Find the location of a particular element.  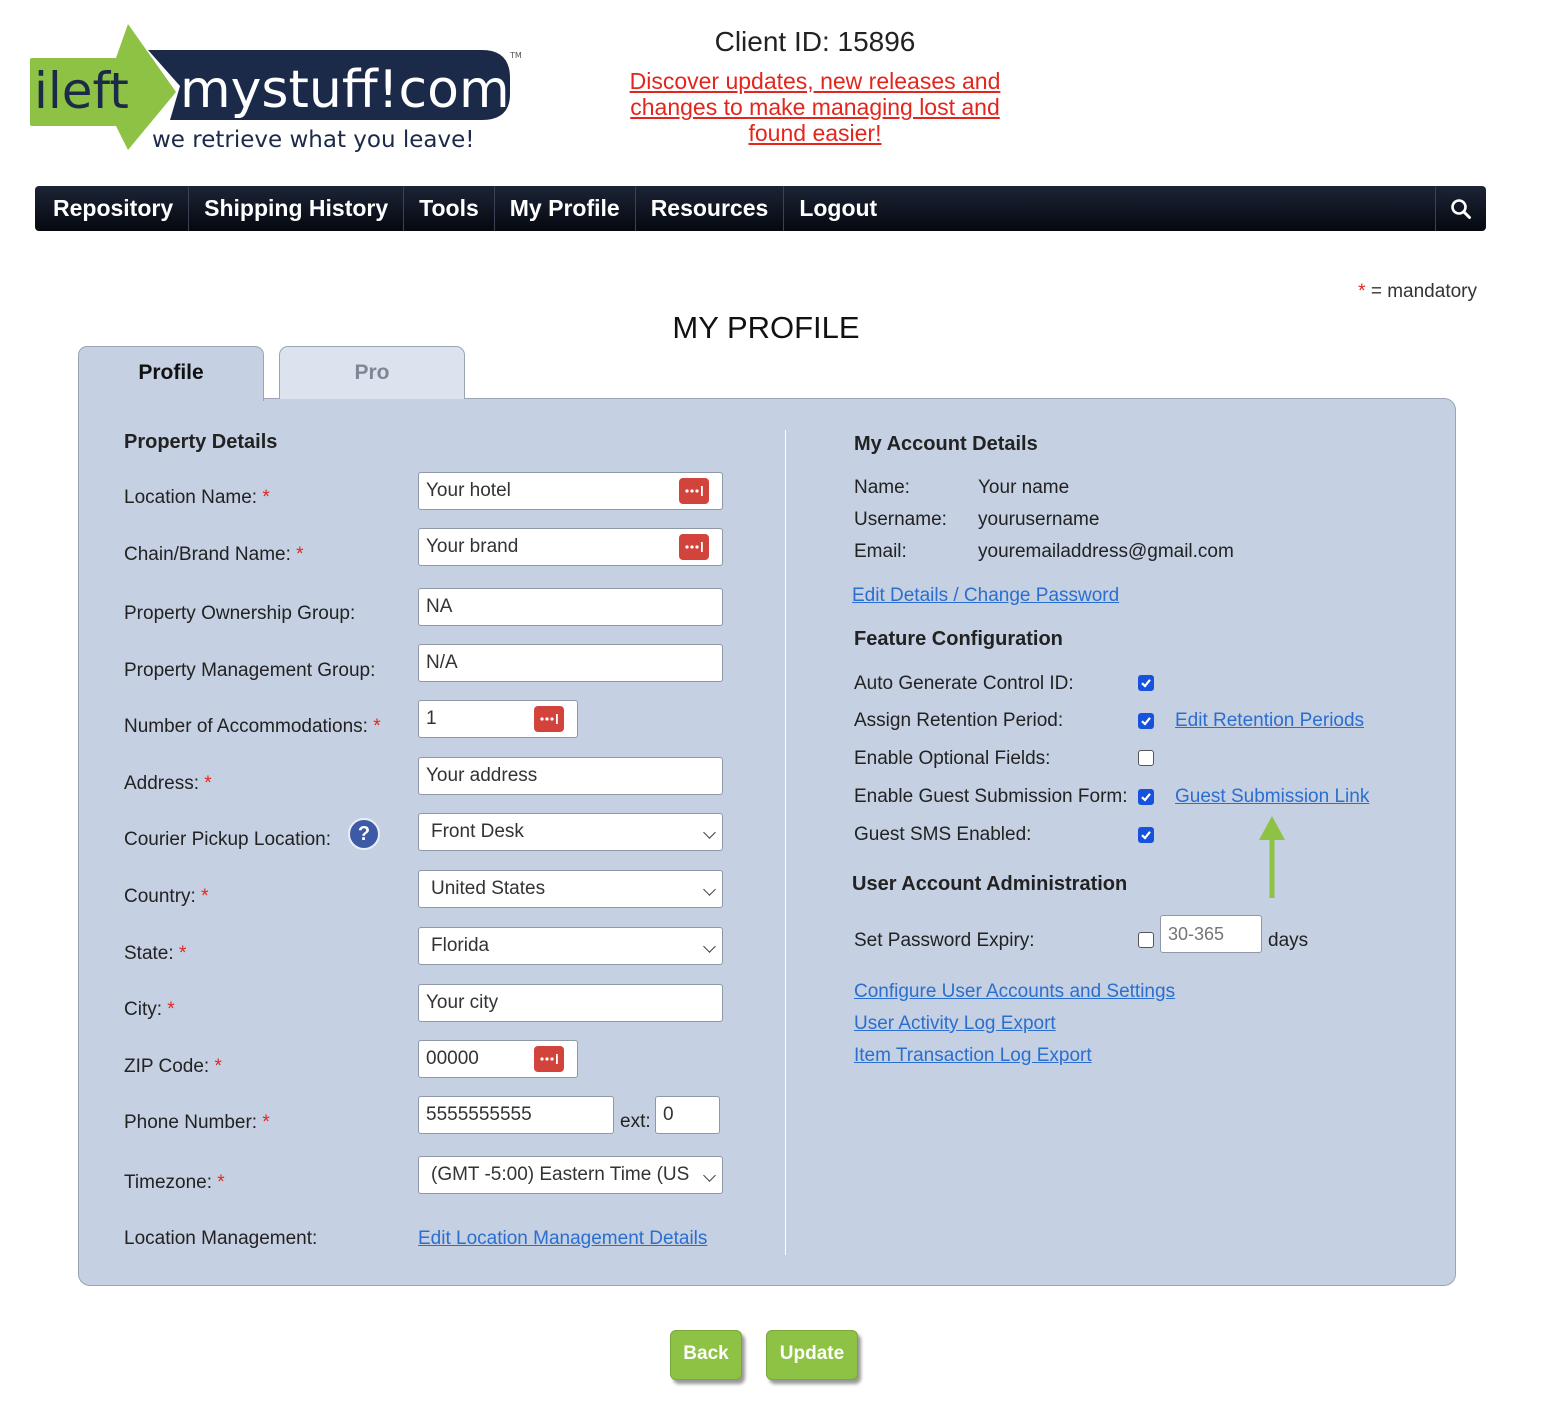

courier-select: Front Desk is located at coordinates (570, 832).